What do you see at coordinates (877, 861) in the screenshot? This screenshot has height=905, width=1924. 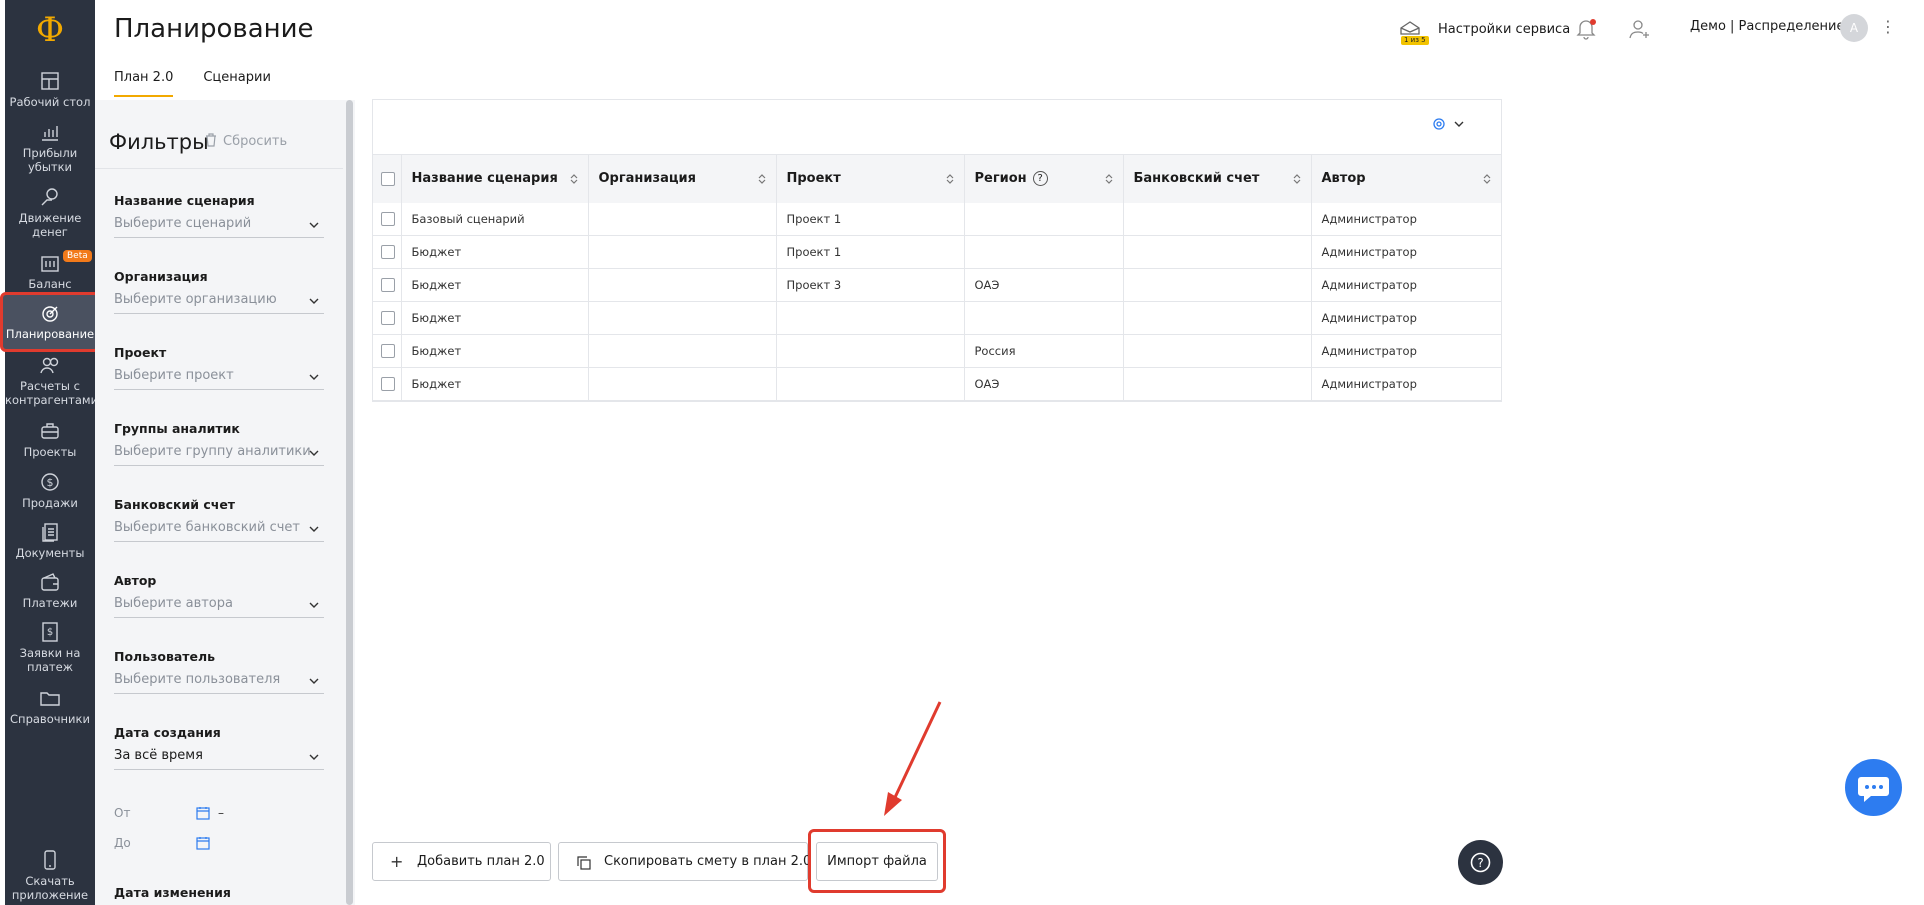 I see `import-file-button: Импорт файла` at bounding box center [877, 861].